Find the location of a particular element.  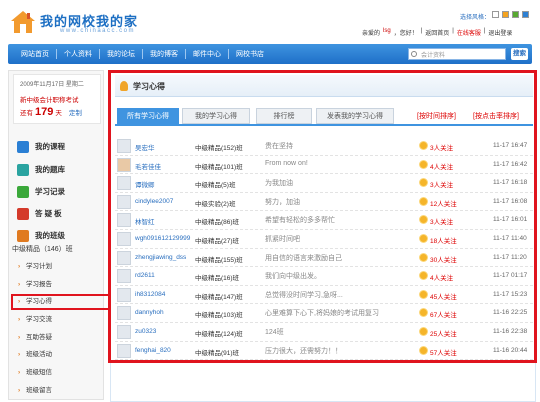

style-color-swatches is located at coordinates (510, 14).